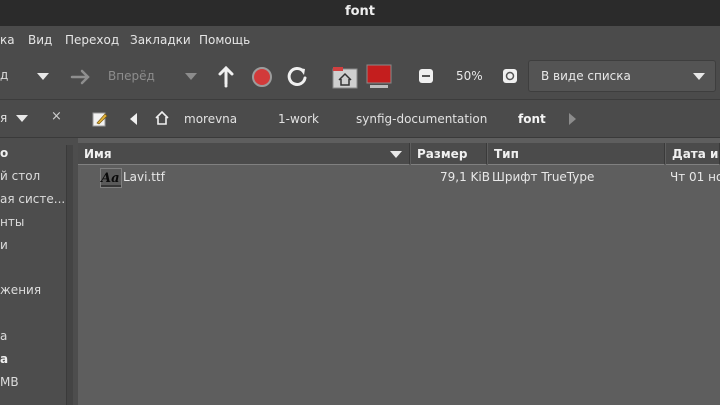 This screenshot has height=405, width=720. Describe the element at coordinates (426, 76) in the screenshot. I see `zoom-out-icon` at that location.